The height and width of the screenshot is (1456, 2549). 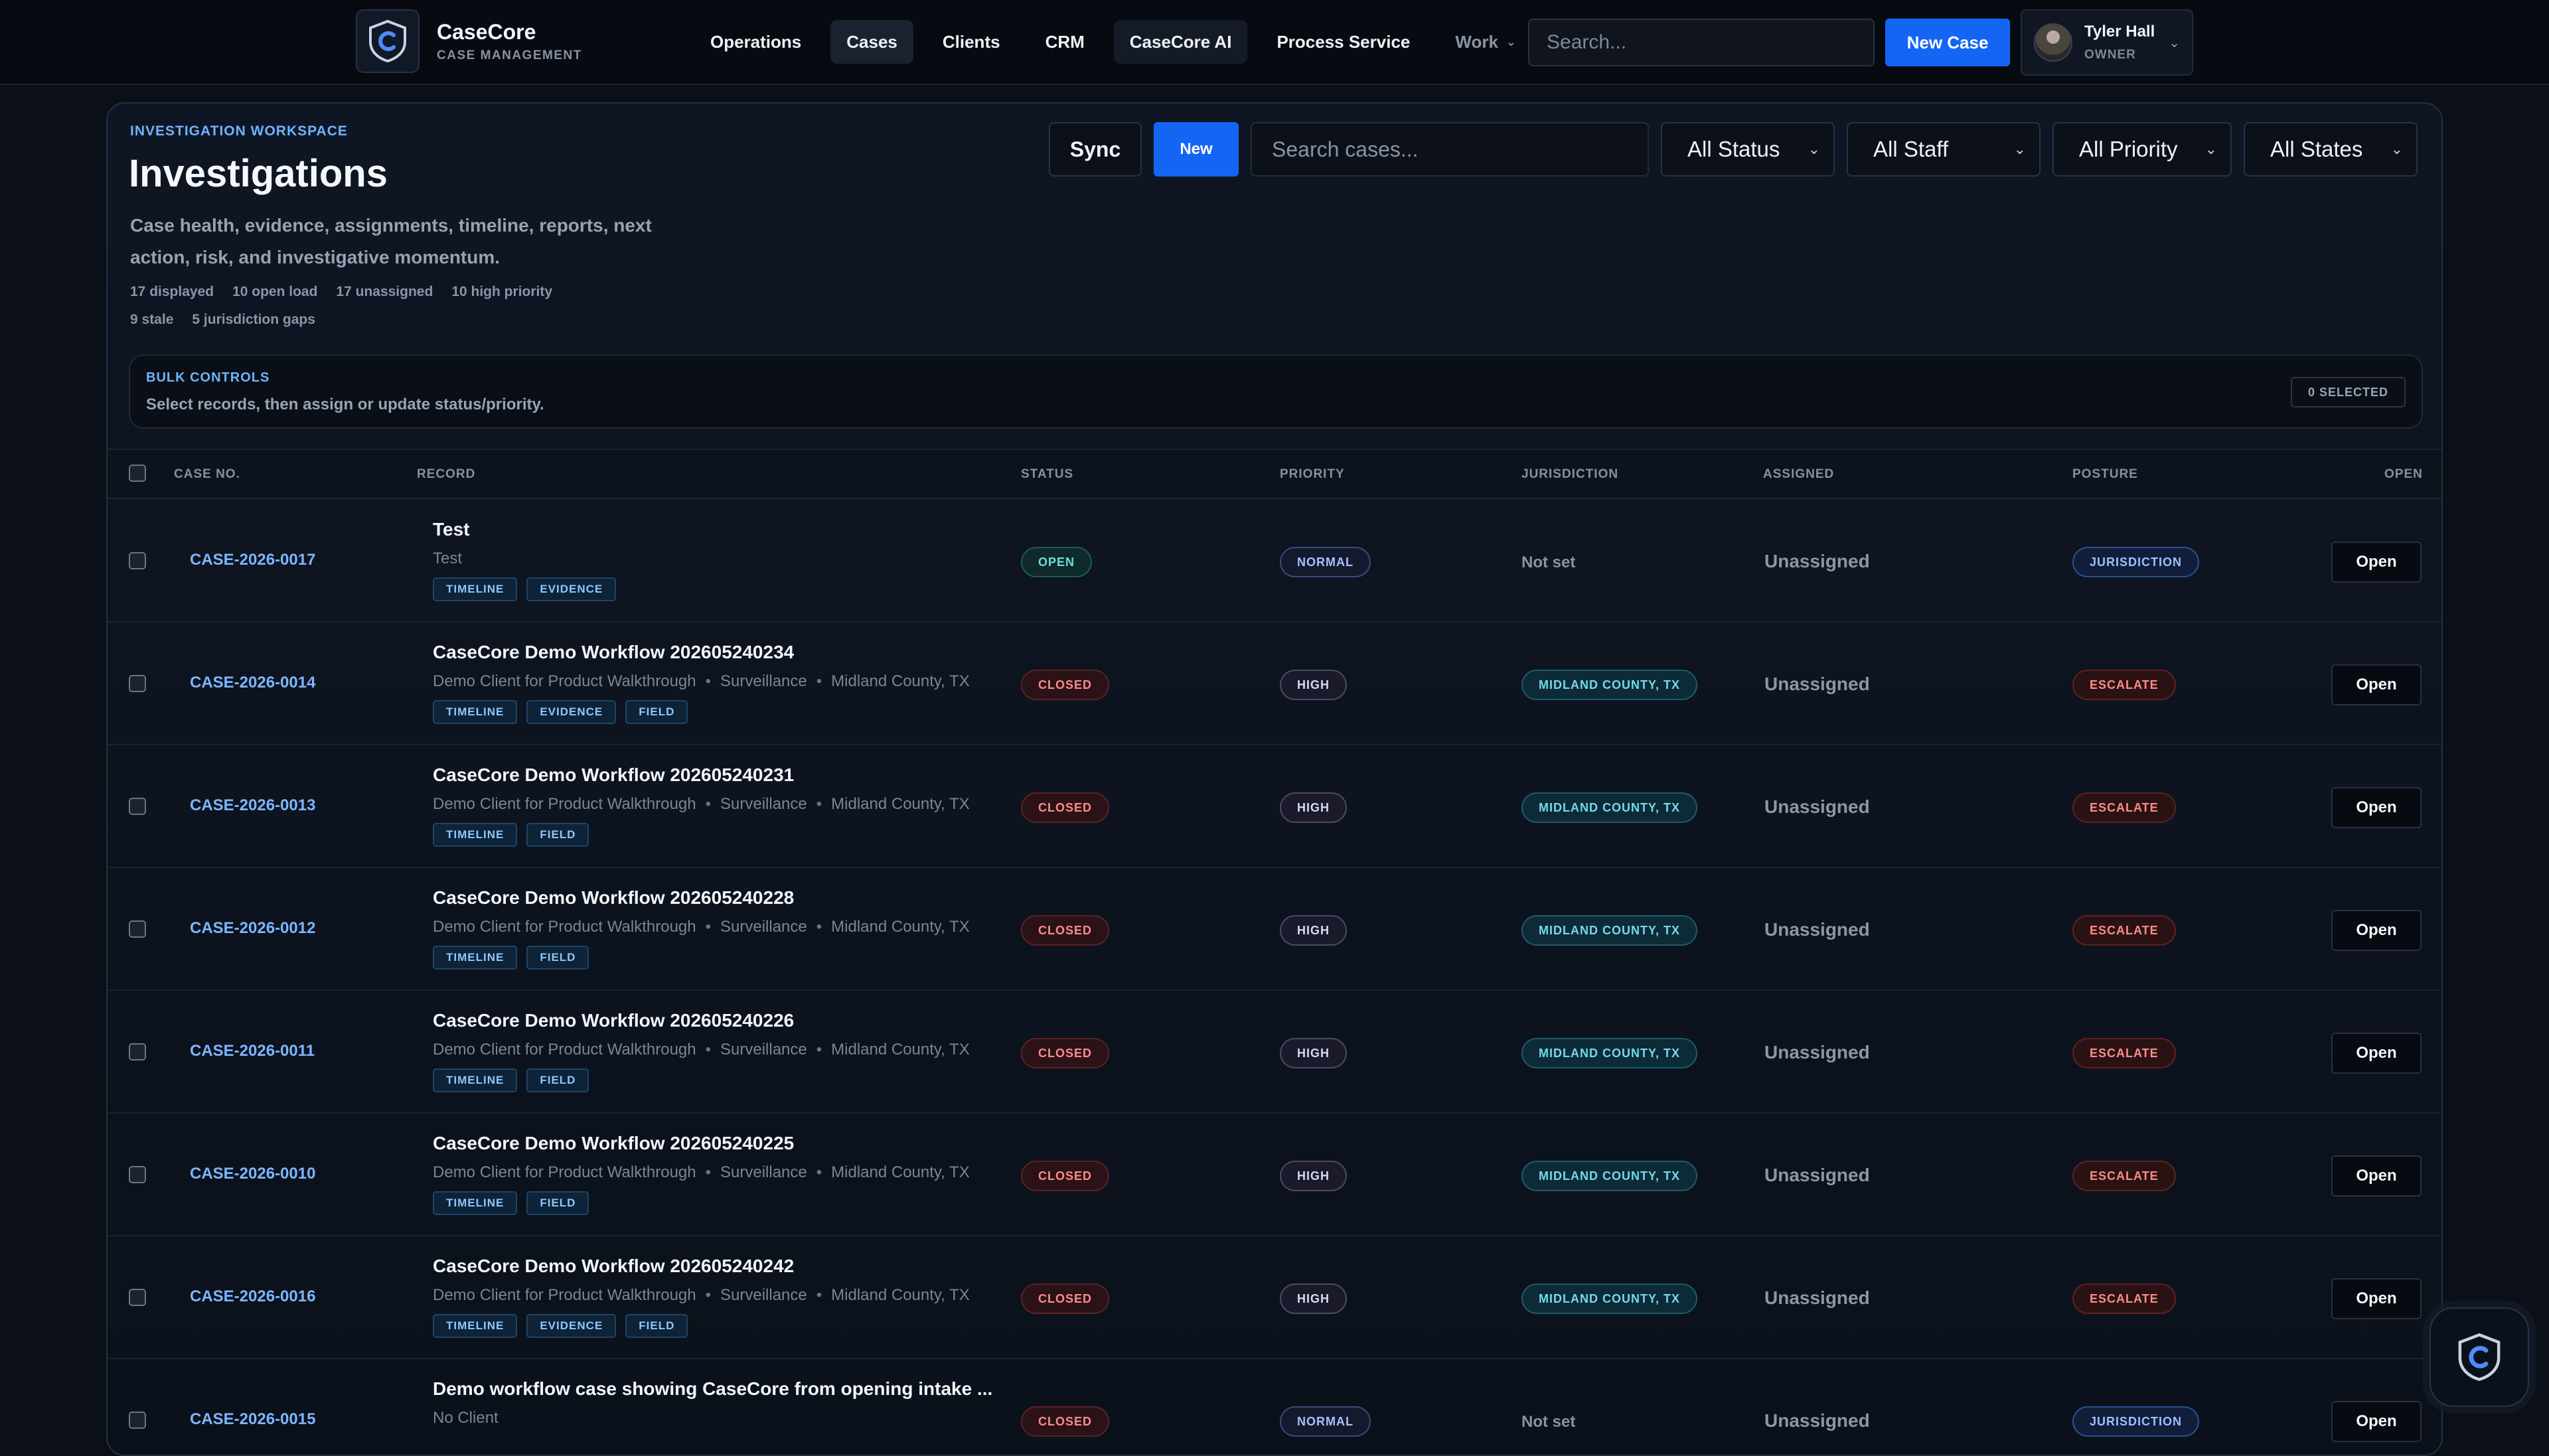 What do you see at coordinates (1180, 42) in the screenshot?
I see `nav-casecore-ai: CaseCore AI` at bounding box center [1180, 42].